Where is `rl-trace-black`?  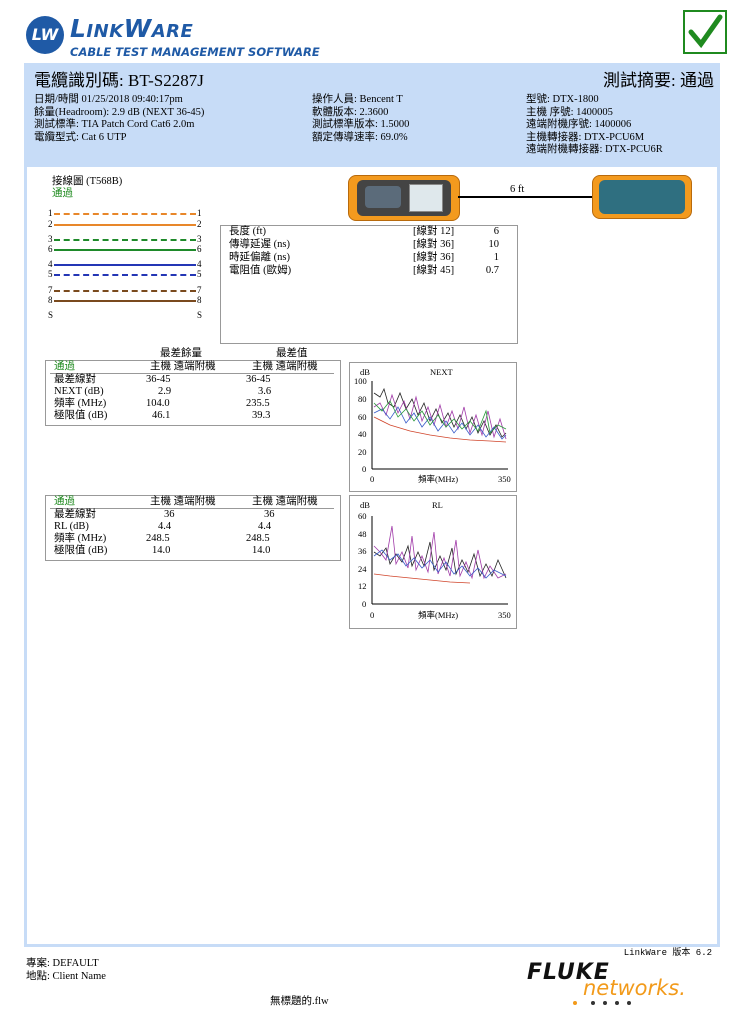 rl-trace-black is located at coordinates (440, 560).